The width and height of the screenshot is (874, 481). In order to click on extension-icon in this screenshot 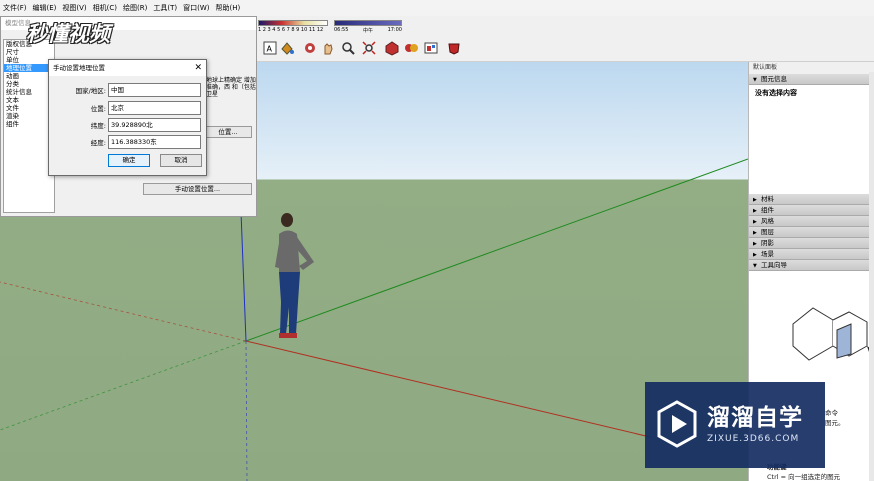, I will do `click(454, 48)`.